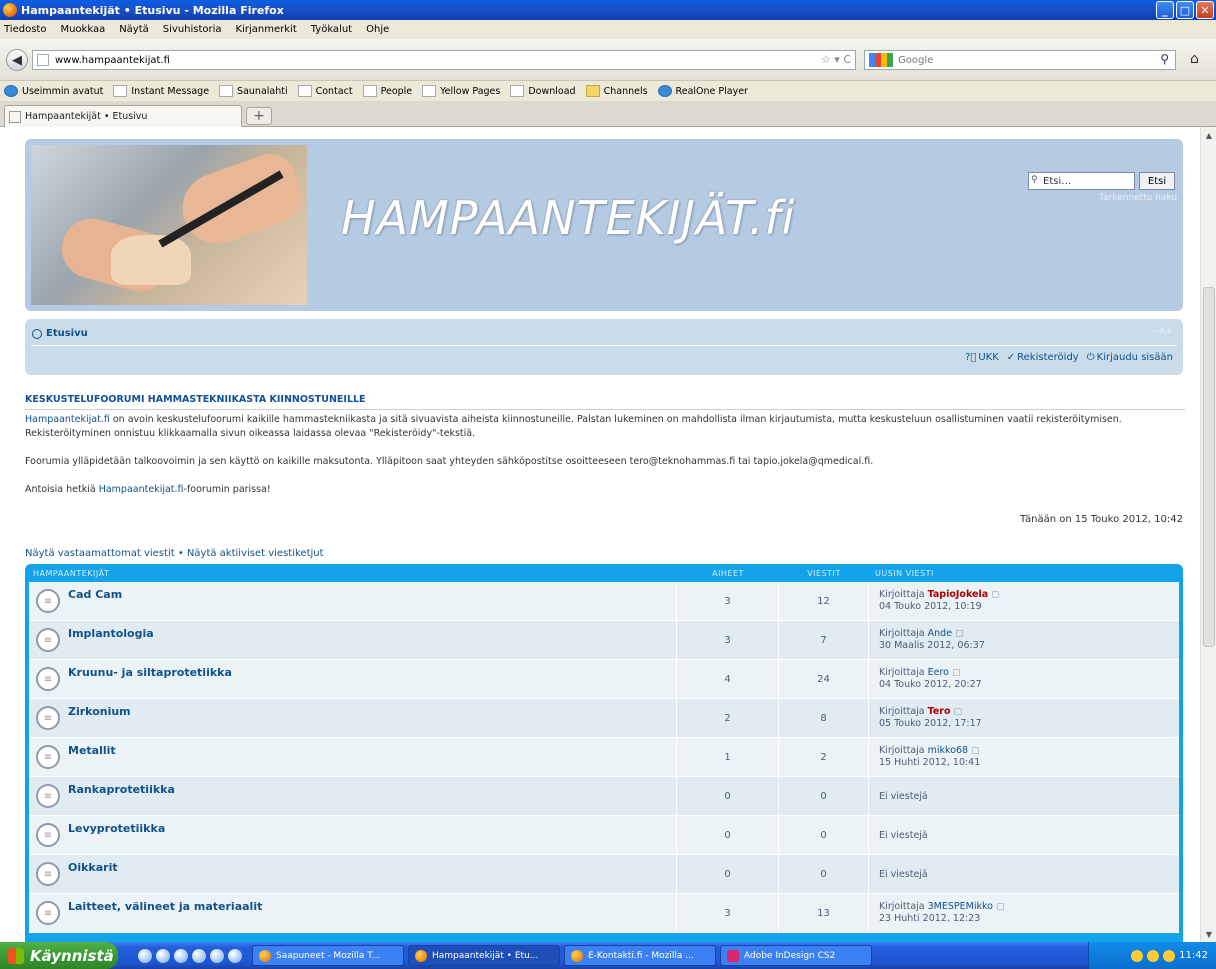  I want to click on forum-title-link: Kruunu- ja siltaprotetiikka, so click(150, 672).